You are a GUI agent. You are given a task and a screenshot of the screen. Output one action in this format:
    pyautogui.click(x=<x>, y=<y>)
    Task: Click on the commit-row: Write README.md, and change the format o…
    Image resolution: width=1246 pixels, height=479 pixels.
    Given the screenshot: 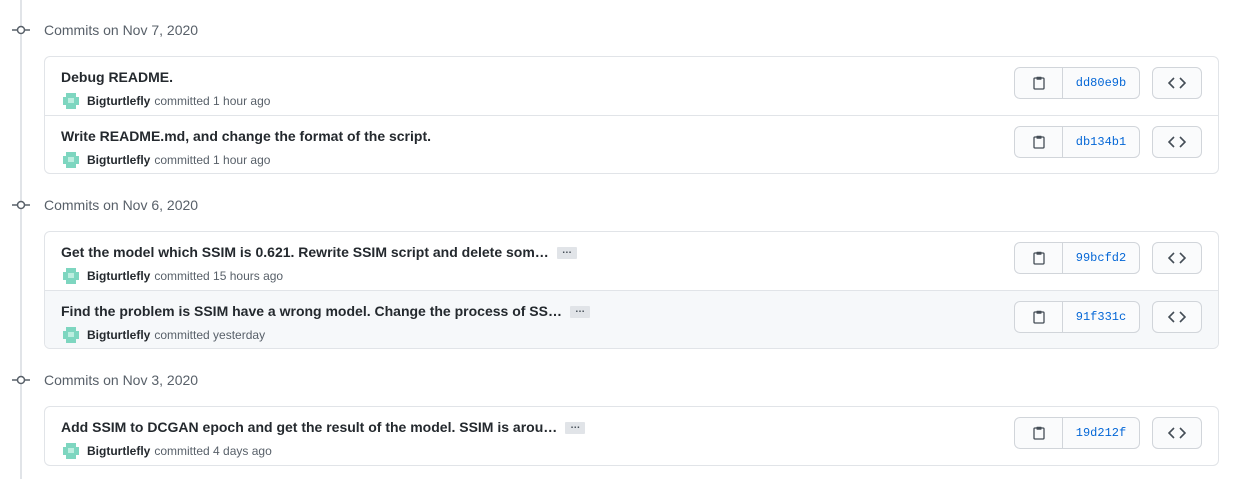 What is the action you would take?
    pyautogui.click(x=631, y=144)
    